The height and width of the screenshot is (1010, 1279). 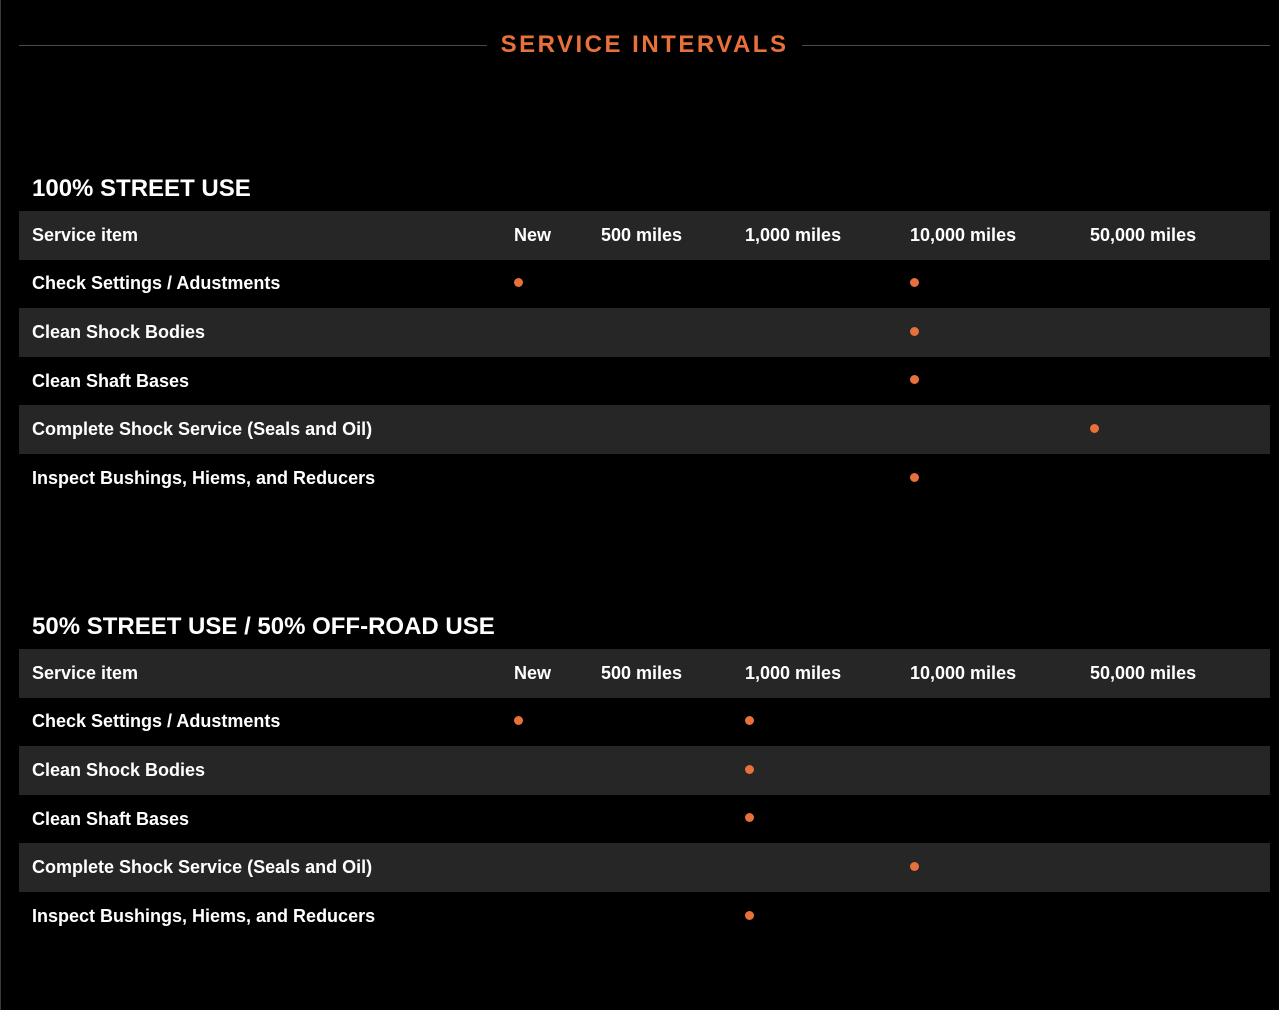 What do you see at coordinates (0, 505) in the screenshot?
I see `left-border` at bounding box center [0, 505].